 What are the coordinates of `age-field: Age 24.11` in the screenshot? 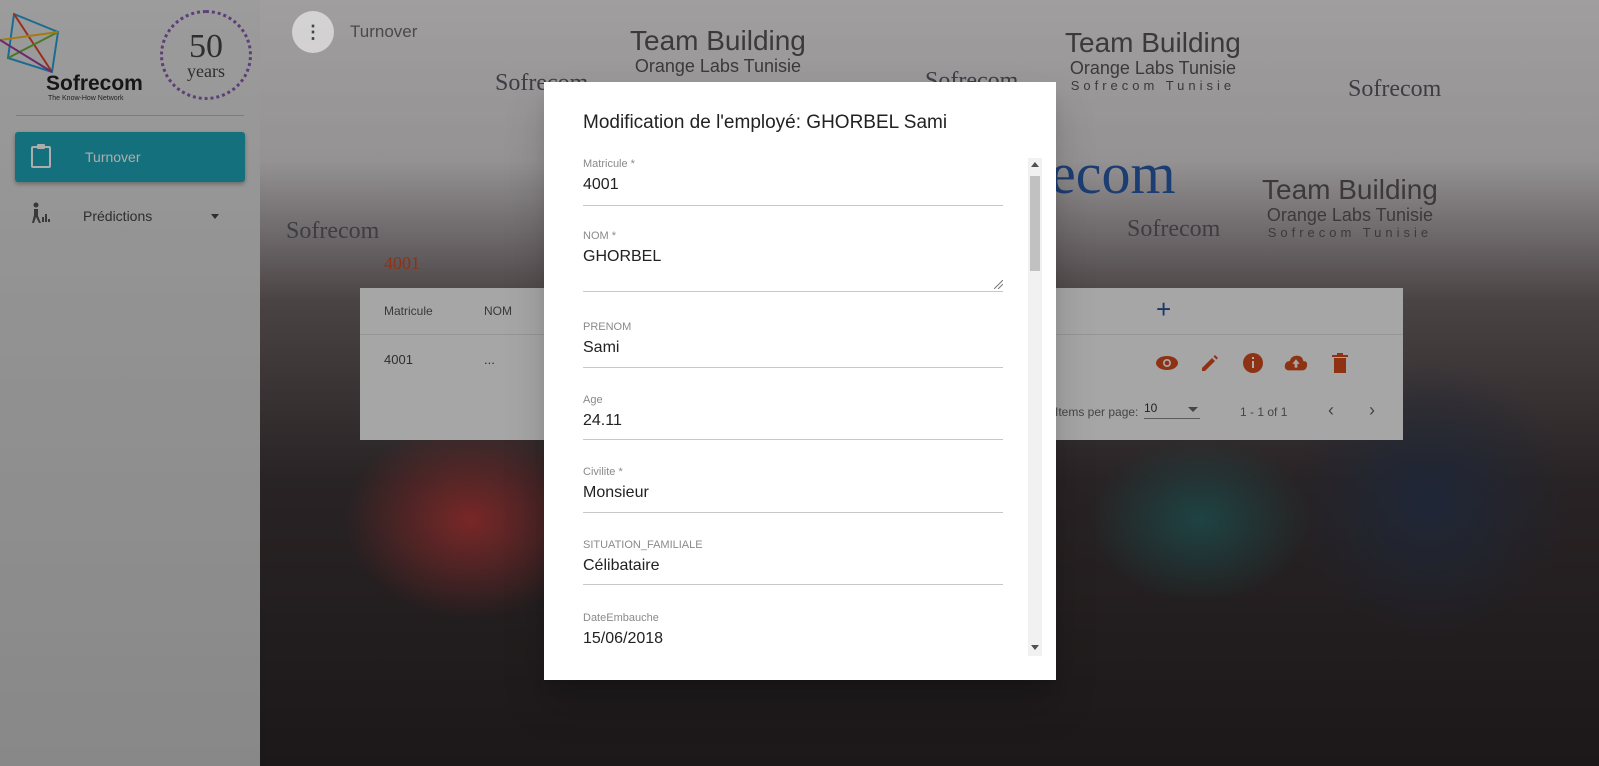 It's located at (793, 419).